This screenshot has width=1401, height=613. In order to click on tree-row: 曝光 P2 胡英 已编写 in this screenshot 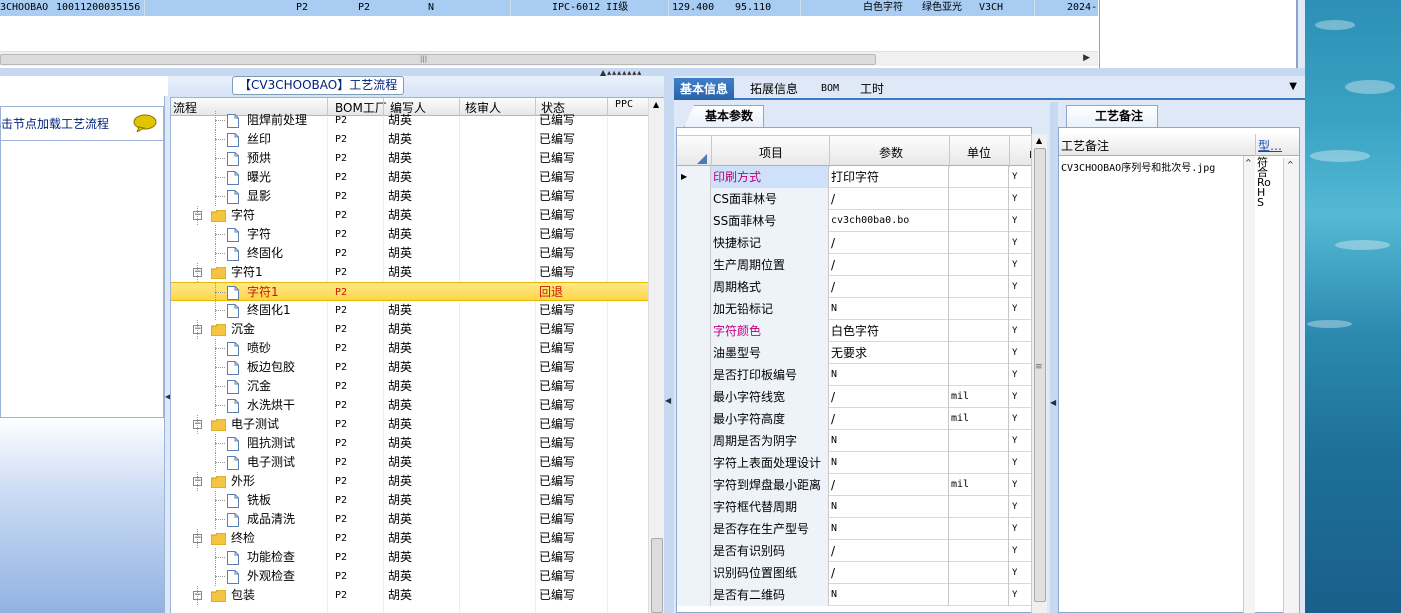, I will do `click(410, 177)`.